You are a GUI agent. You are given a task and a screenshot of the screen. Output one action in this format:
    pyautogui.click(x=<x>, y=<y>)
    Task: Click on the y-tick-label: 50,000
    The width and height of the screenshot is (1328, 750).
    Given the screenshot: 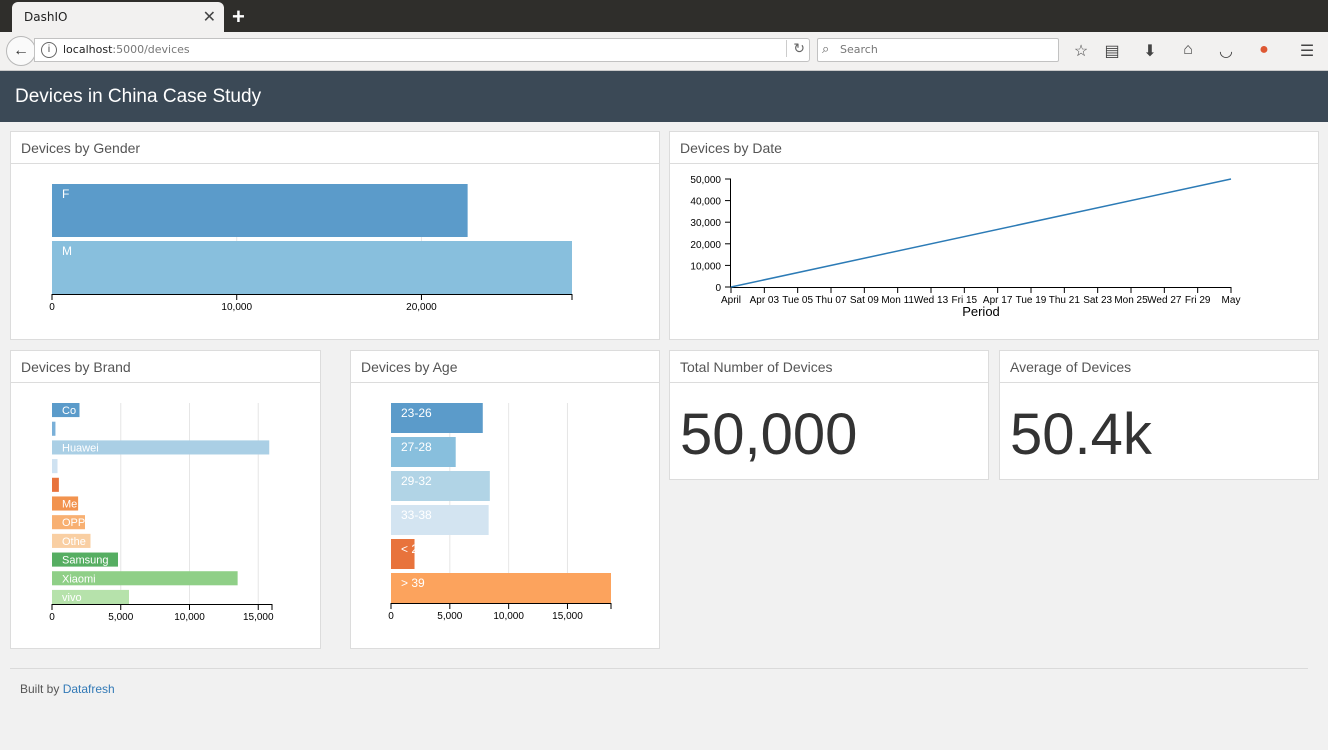 What is the action you would take?
    pyautogui.click(x=705, y=180)
    